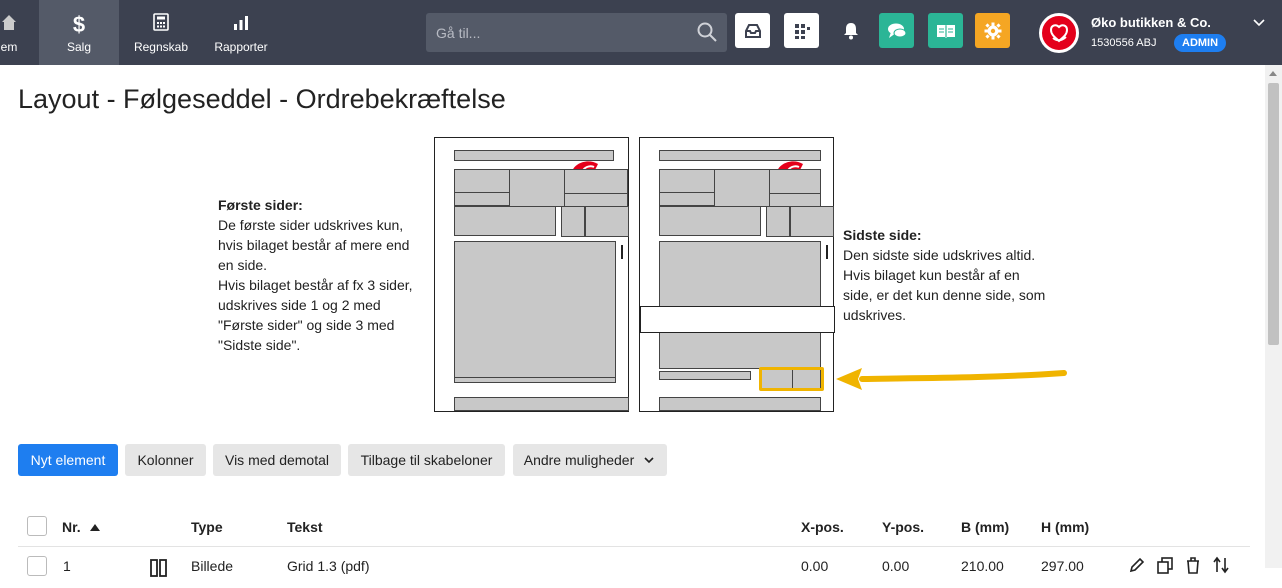 Image resolution: width=1282 pixels, height=588 pixels. Describe the element at coordinates (9, 25) in the screenshot. I see `home-icon` at that location.